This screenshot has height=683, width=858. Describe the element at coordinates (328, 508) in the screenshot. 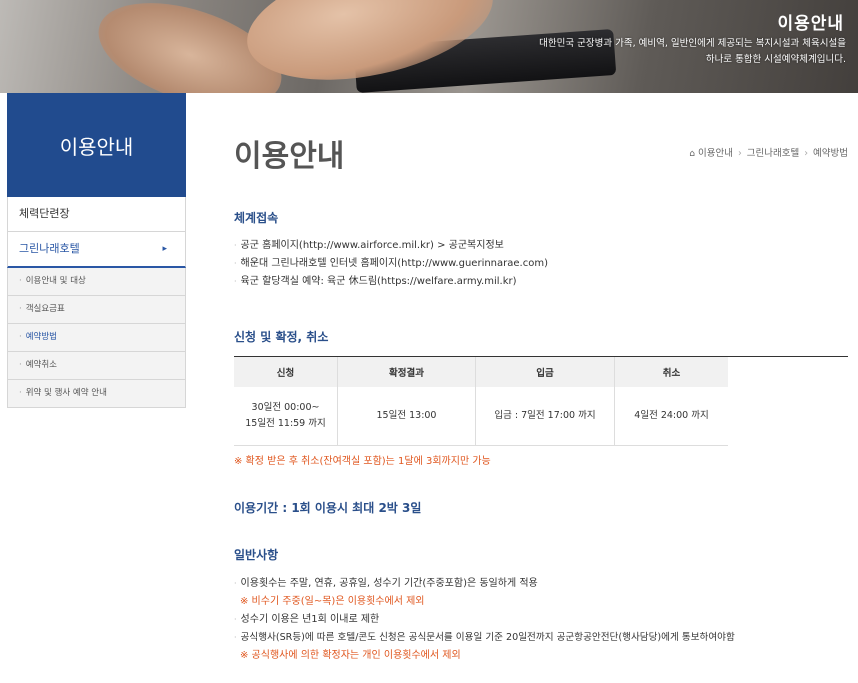

I see `section-title-period: 이용기간 : 1회 이용시 최대 2박 3일` at that location.